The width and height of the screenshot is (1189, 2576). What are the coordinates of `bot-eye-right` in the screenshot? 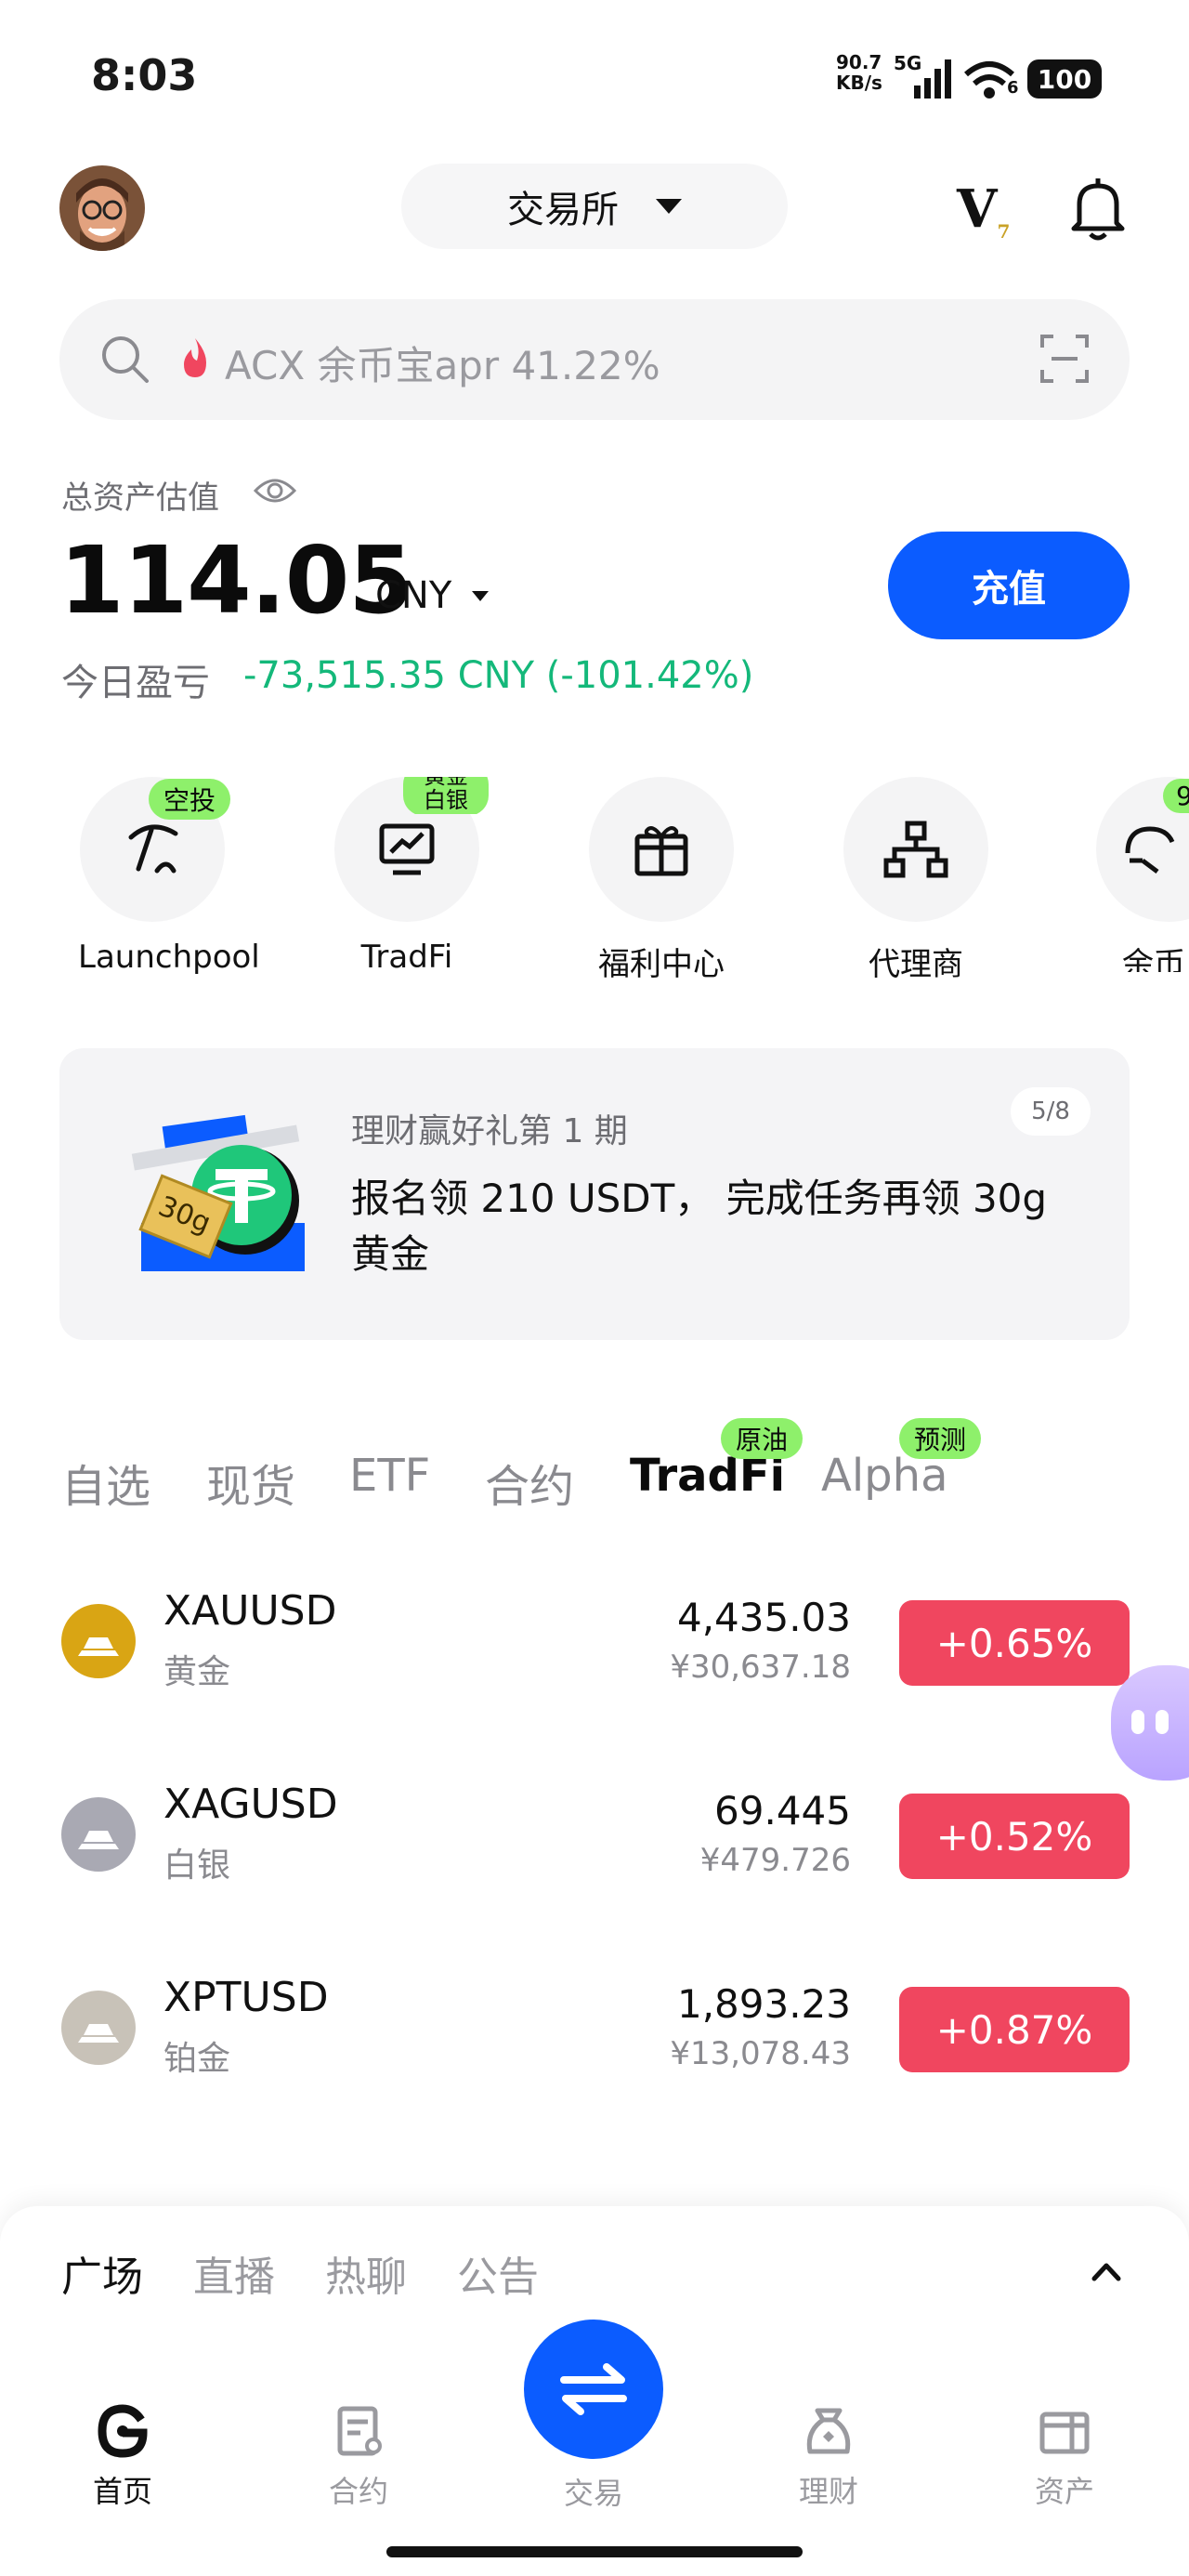 It's located at (1163, 1722).